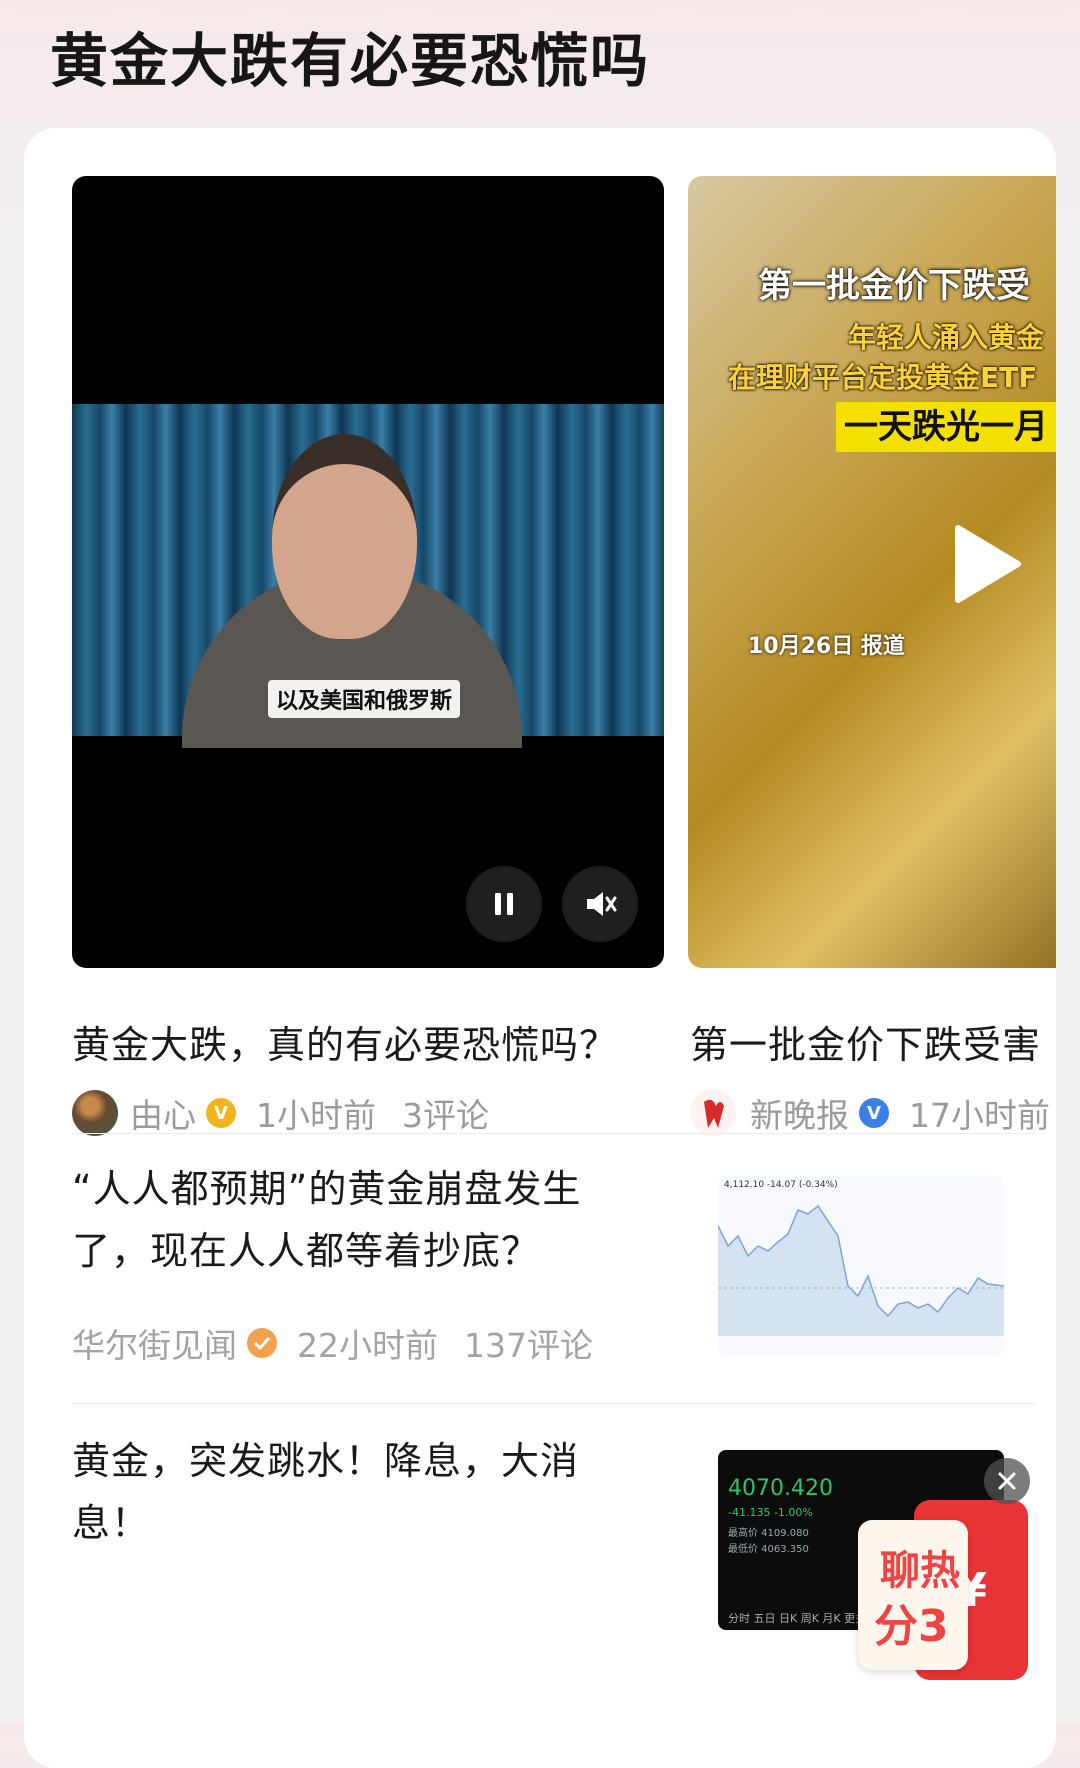 This screenshot has width=1080, height=1768. Describe the element at coordinates (768, 1549) in the screenshot. I see `quote-row: 最低价 4063.350` at that location.